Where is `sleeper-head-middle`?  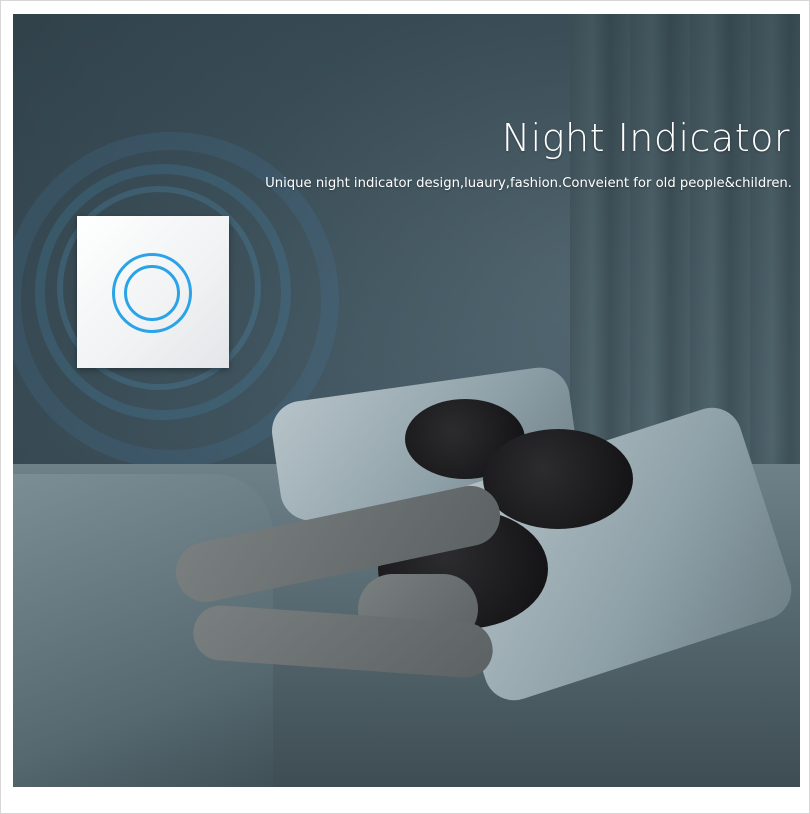
sleeper-head-middle is located at coordinates (558, 479).